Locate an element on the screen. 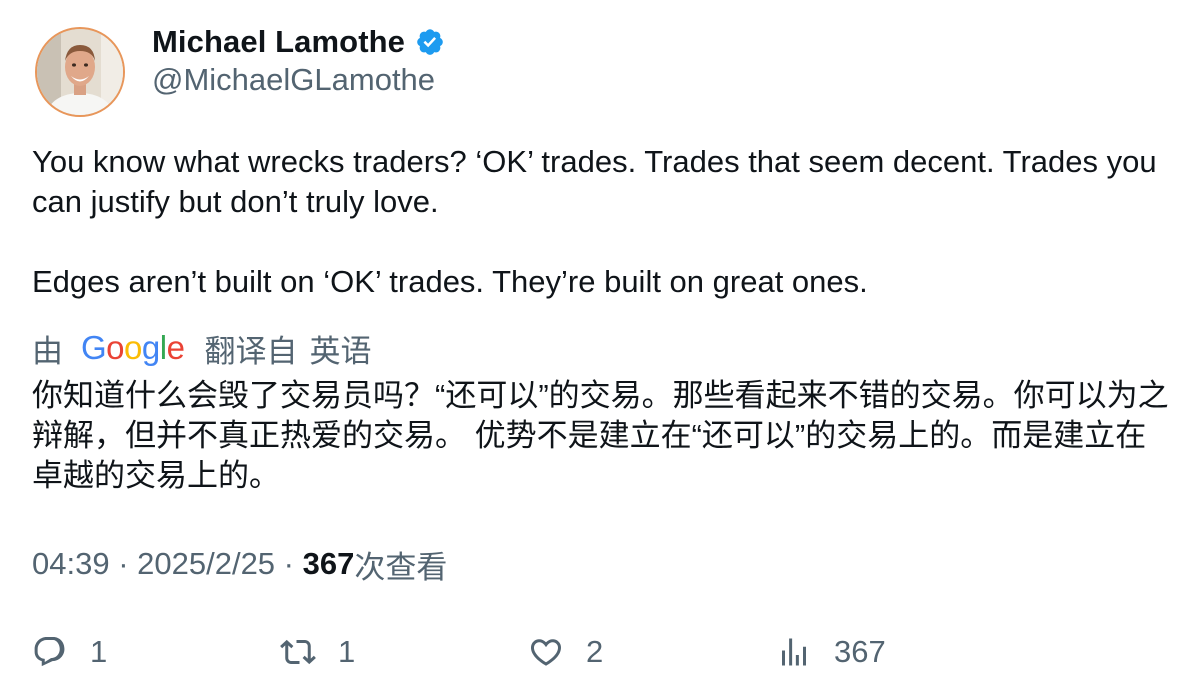  like-button: 2 is located at coordinates (565, 652).